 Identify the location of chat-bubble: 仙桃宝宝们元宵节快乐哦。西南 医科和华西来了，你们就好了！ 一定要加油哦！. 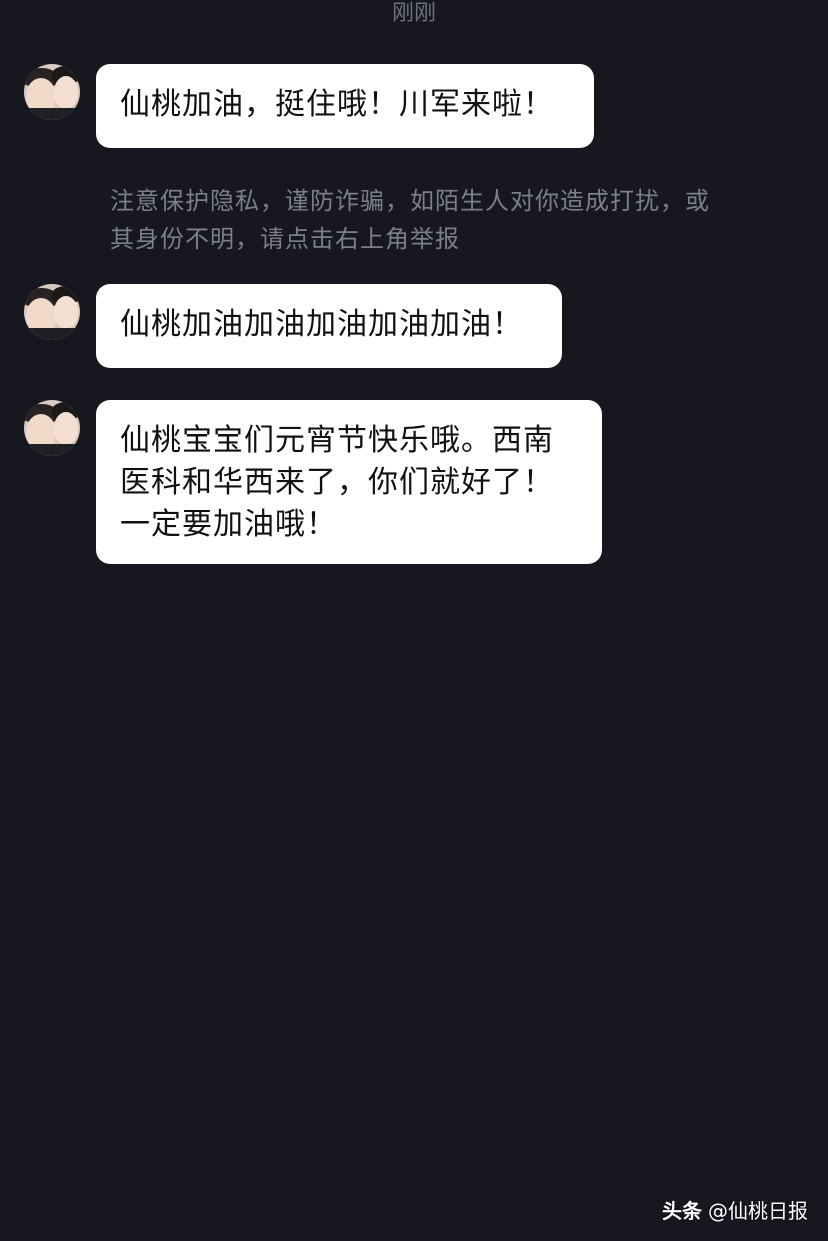
(349, 482).